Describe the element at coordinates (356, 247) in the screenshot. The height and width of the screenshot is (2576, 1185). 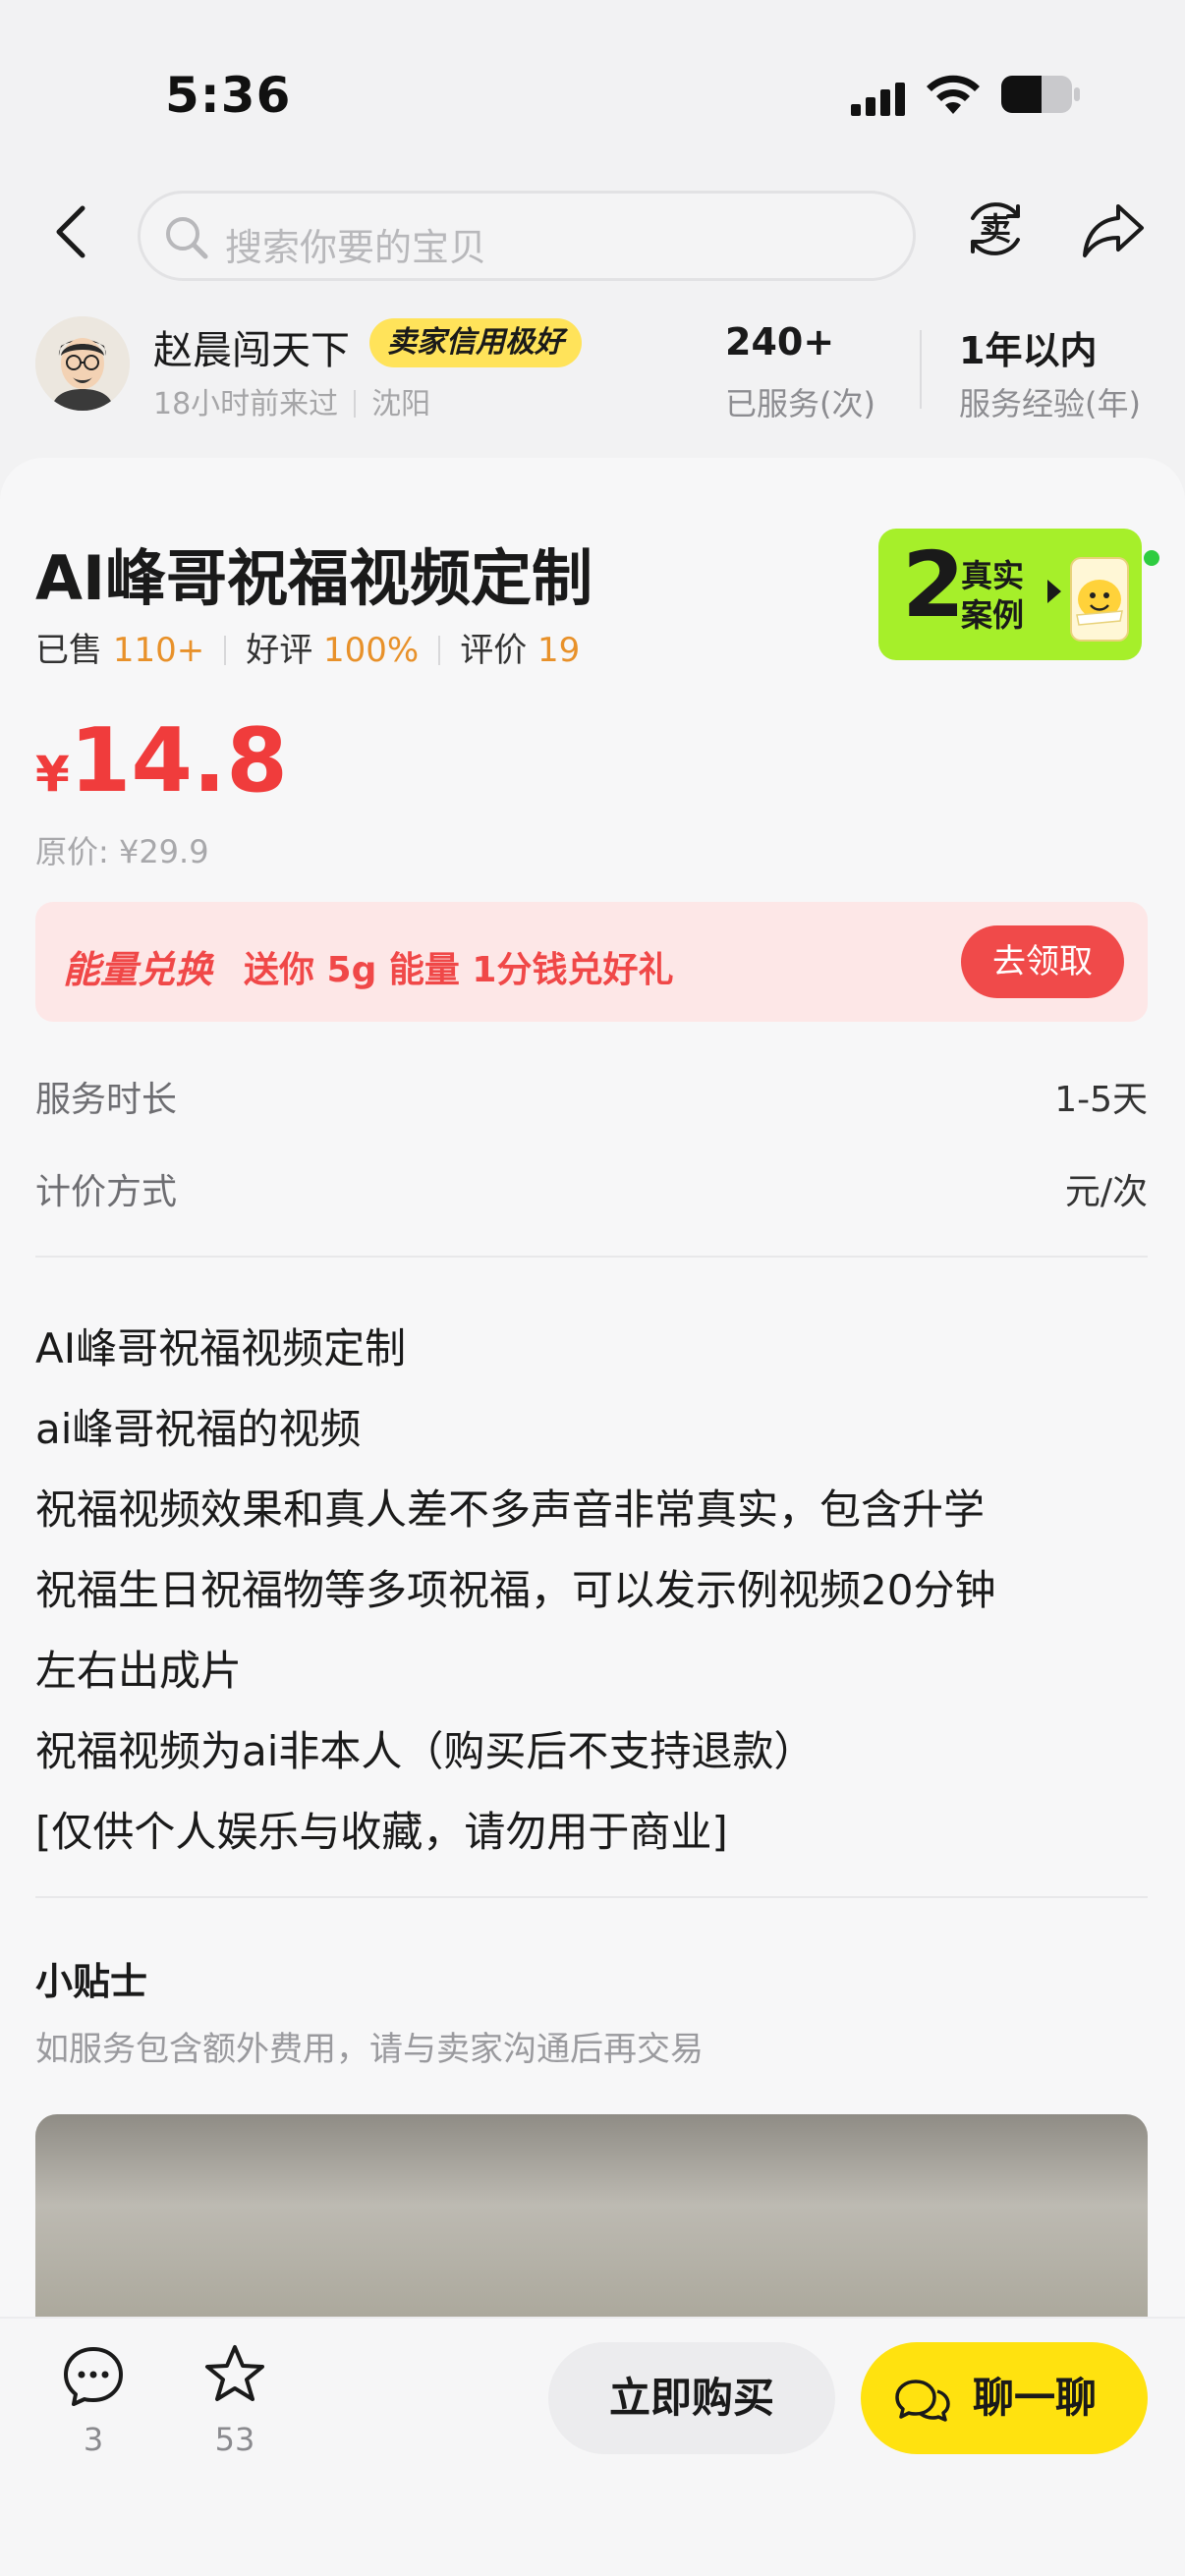
I see `search-placeholder: 搜索你要的宝贝` at that location.